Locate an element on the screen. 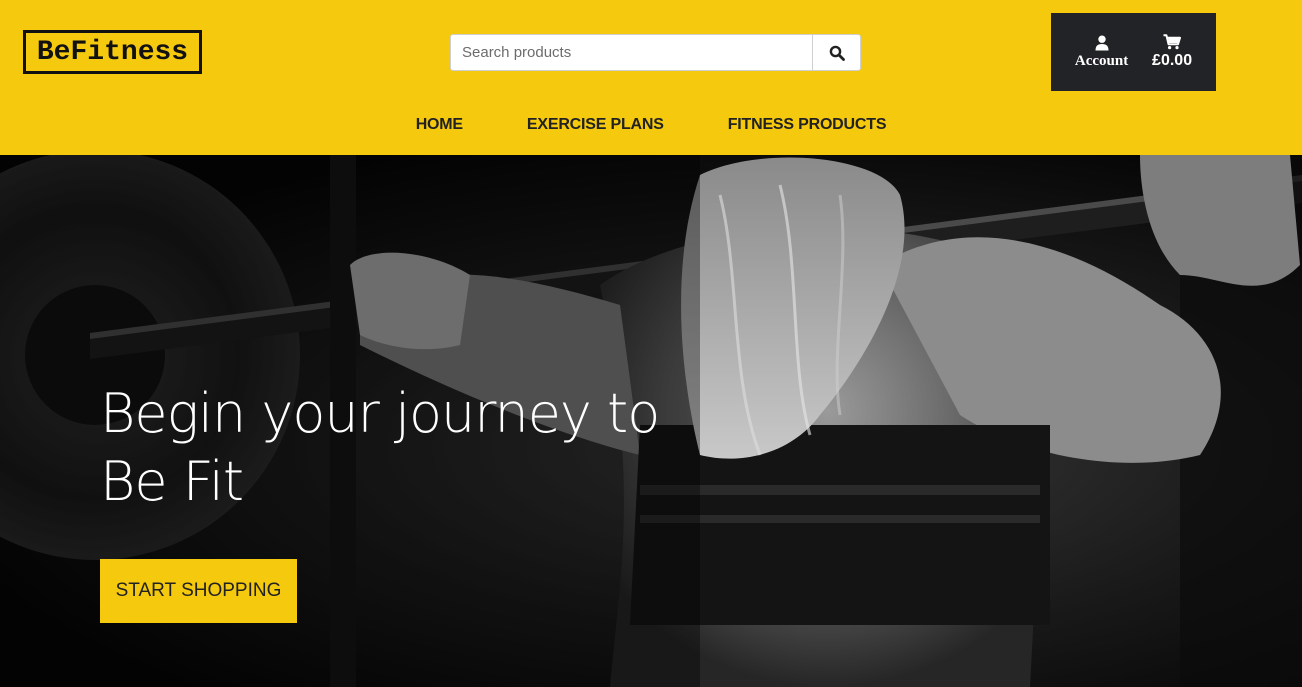 The width and height of the screenshot is (1302, 687). user-icon is located at coordinates (1102, 42).